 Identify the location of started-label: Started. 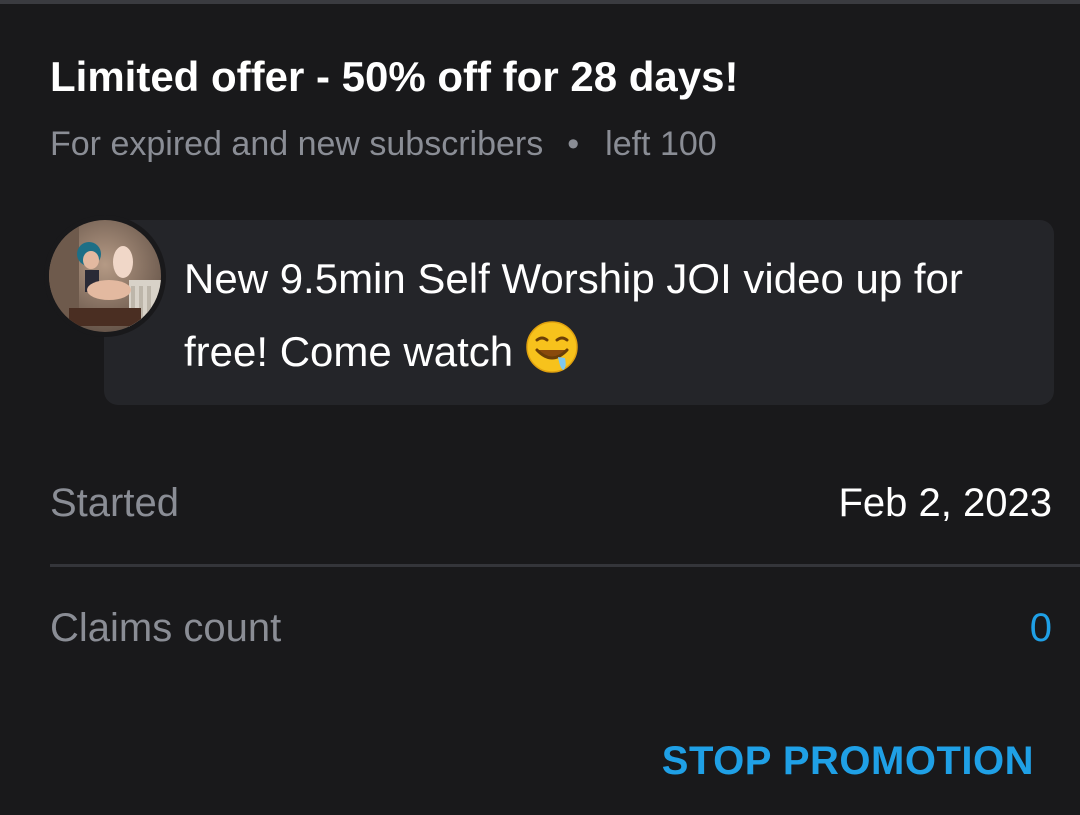
(114, 503).